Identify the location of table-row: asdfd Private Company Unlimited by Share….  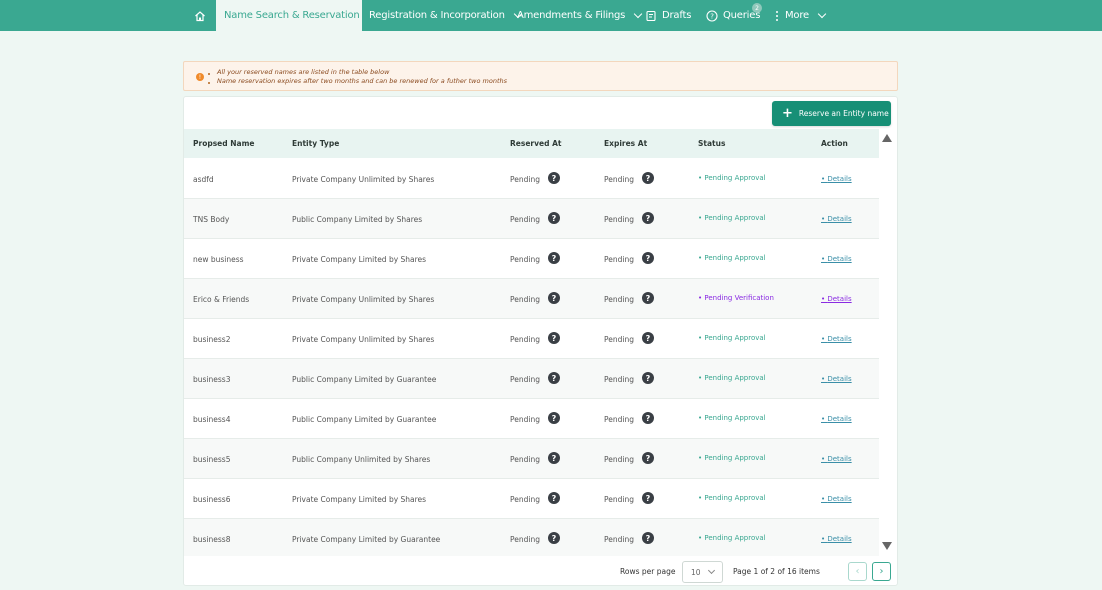
(531, 179).